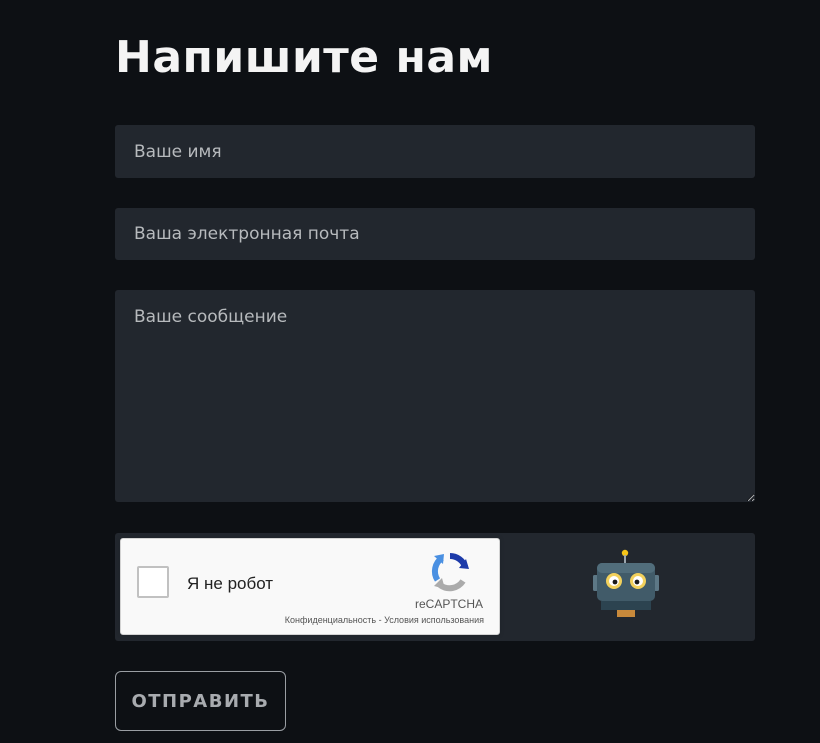  What do you see at coordinates (435, 234) in the screenshot?
I see `email-input` at bounding box center [435, 234].